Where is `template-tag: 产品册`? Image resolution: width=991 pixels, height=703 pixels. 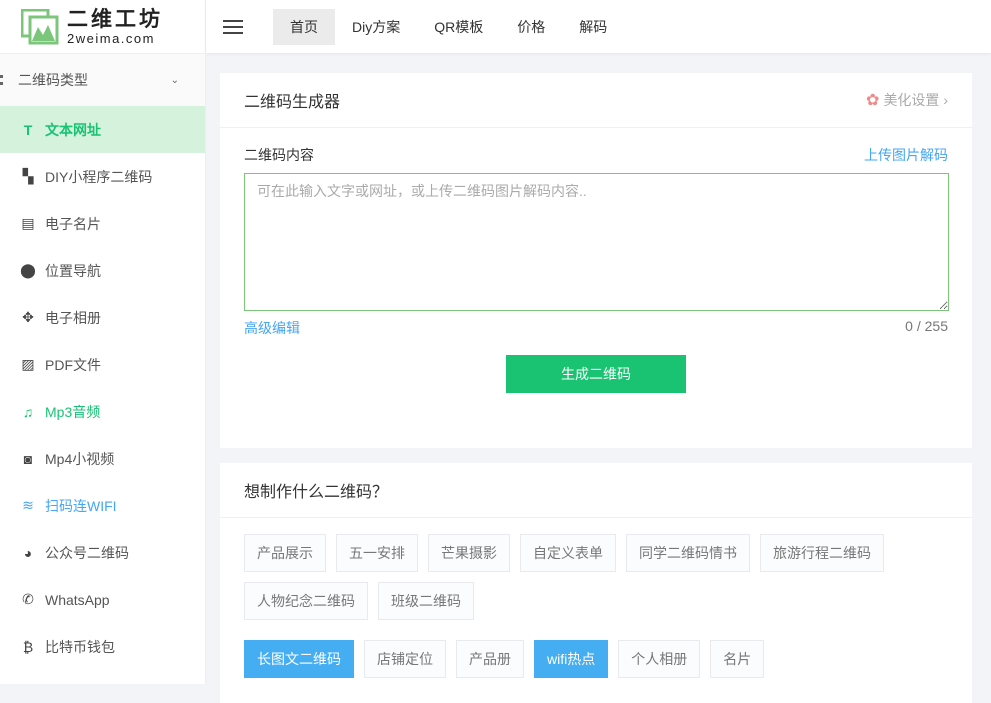
template-tag: 产品册 is located at coordinates (490, 659).